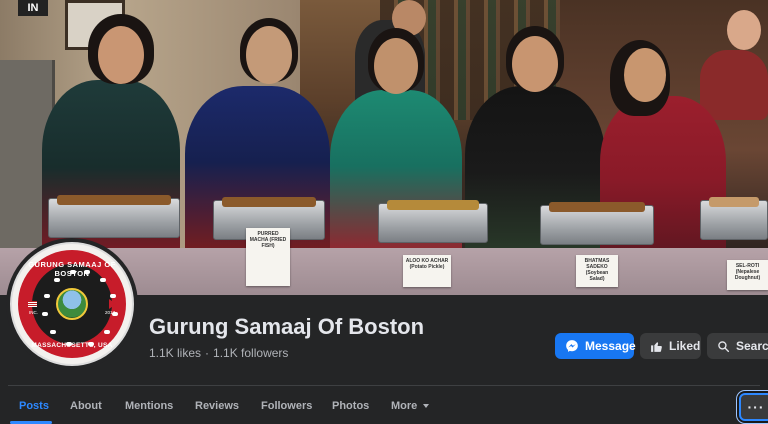 The height and width of the screenshot is (424, 768). I want to click on tab-posts: Posts, so click(34, 406).